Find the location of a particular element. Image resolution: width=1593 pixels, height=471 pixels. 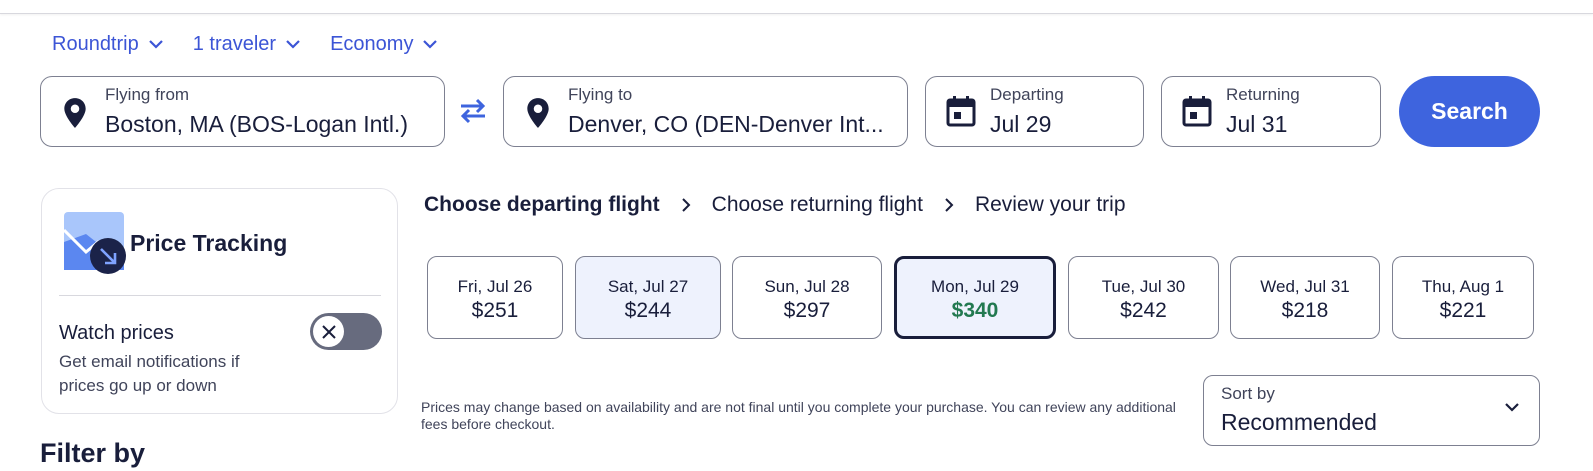

departing-label: Departing is located at coordinates (1027, 94).